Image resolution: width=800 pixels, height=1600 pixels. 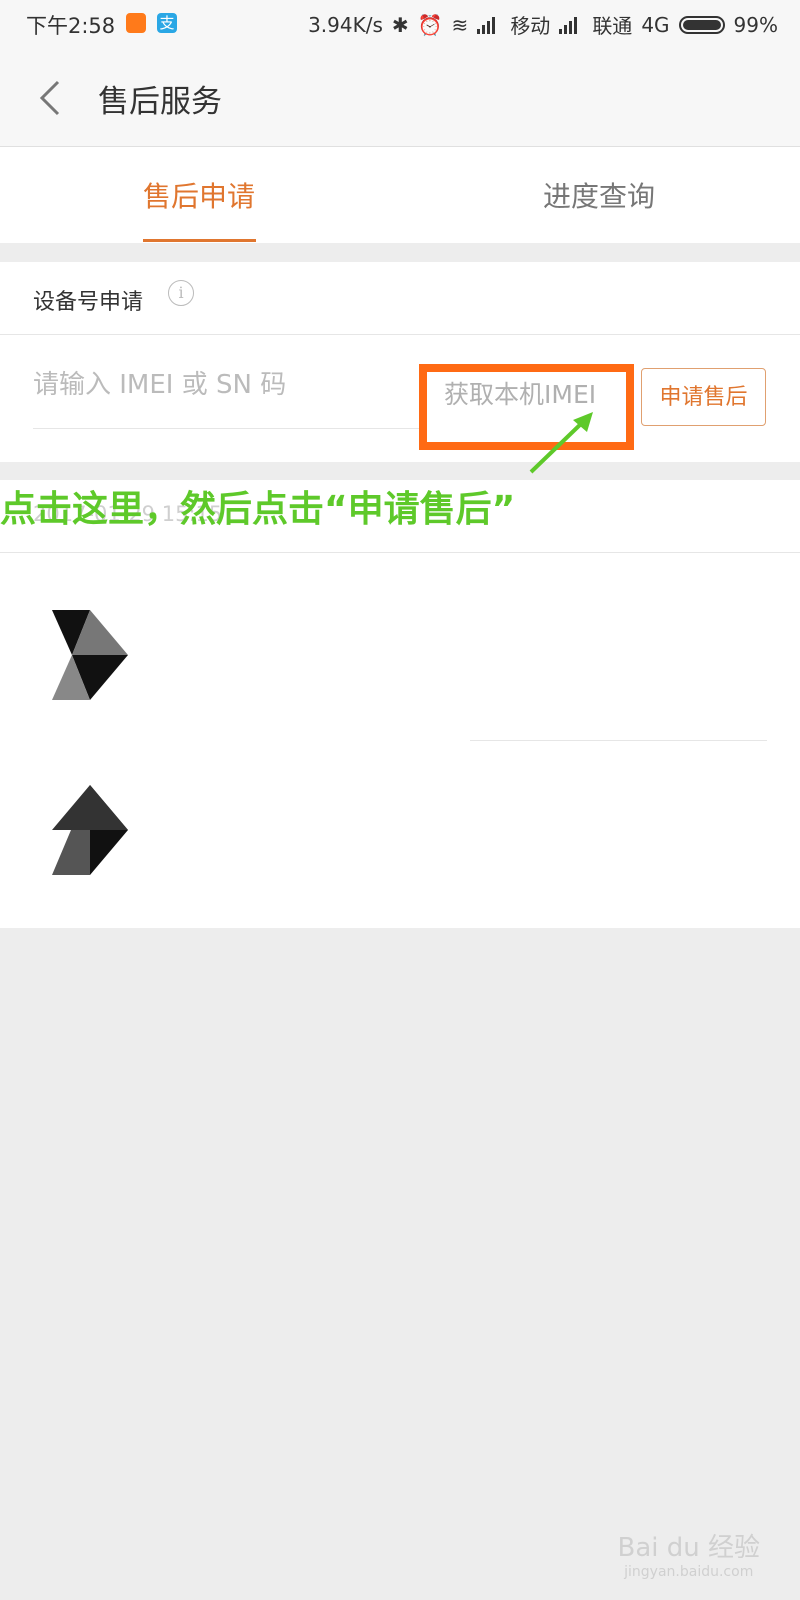 I want to click on back-arrow-icon, so click(x=52, y=98).